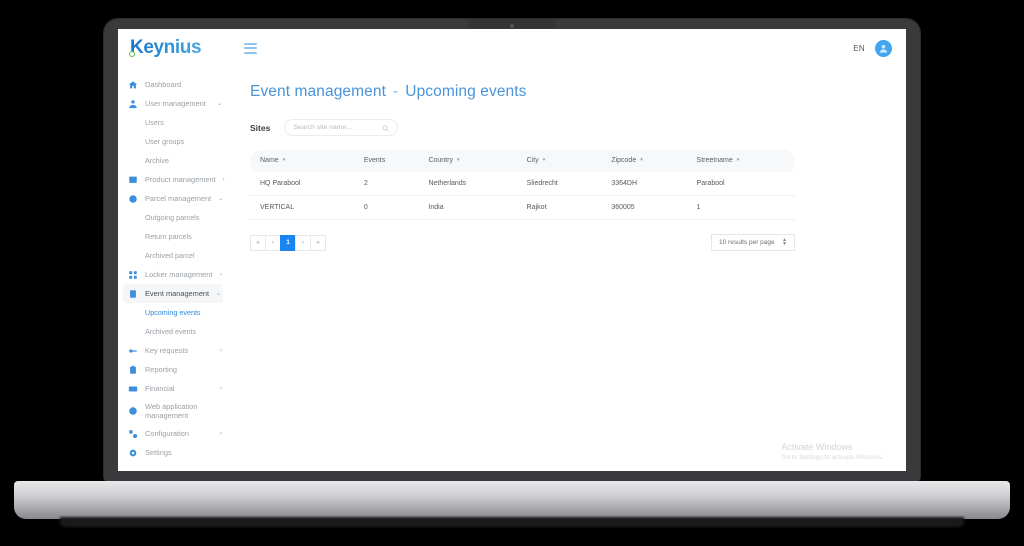 The height and width of the screenshot is (546, 1024). I want to click on sidebar-subitem-label: Archived events, so click(171, 331).